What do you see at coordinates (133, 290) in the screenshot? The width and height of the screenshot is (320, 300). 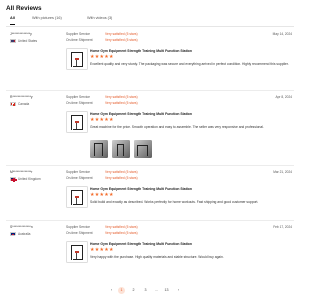 I see `page-2-button: 2` at bounding box center [133, 290].